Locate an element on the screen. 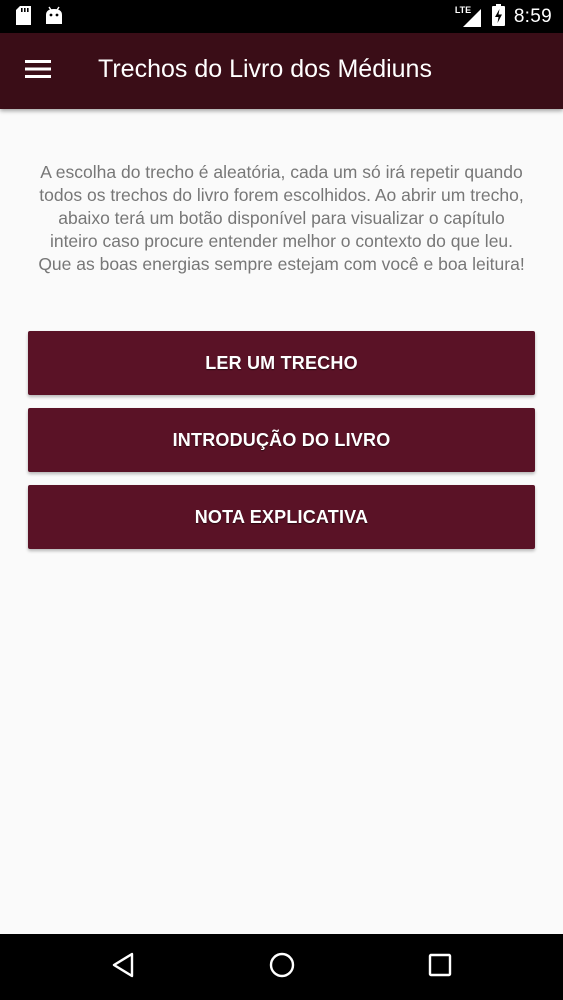 The width and height of the screenshot is (563, 1000). battery-charging-icon is located at coordinates (498, 17).